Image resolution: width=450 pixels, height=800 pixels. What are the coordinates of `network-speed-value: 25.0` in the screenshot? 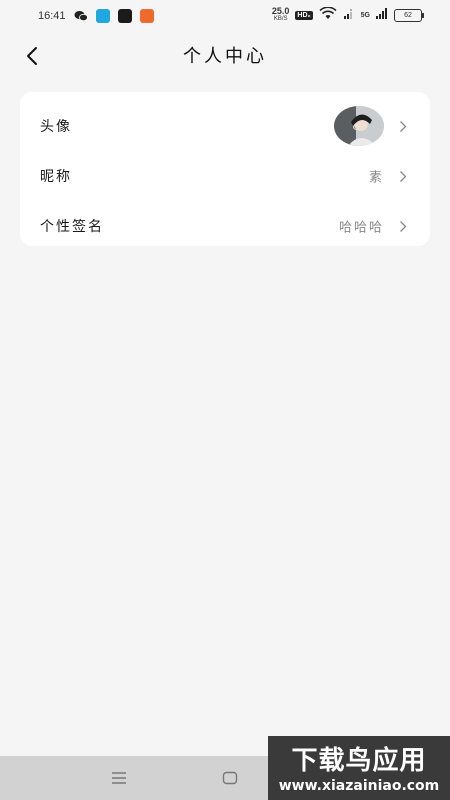 It's located at (280, 11).